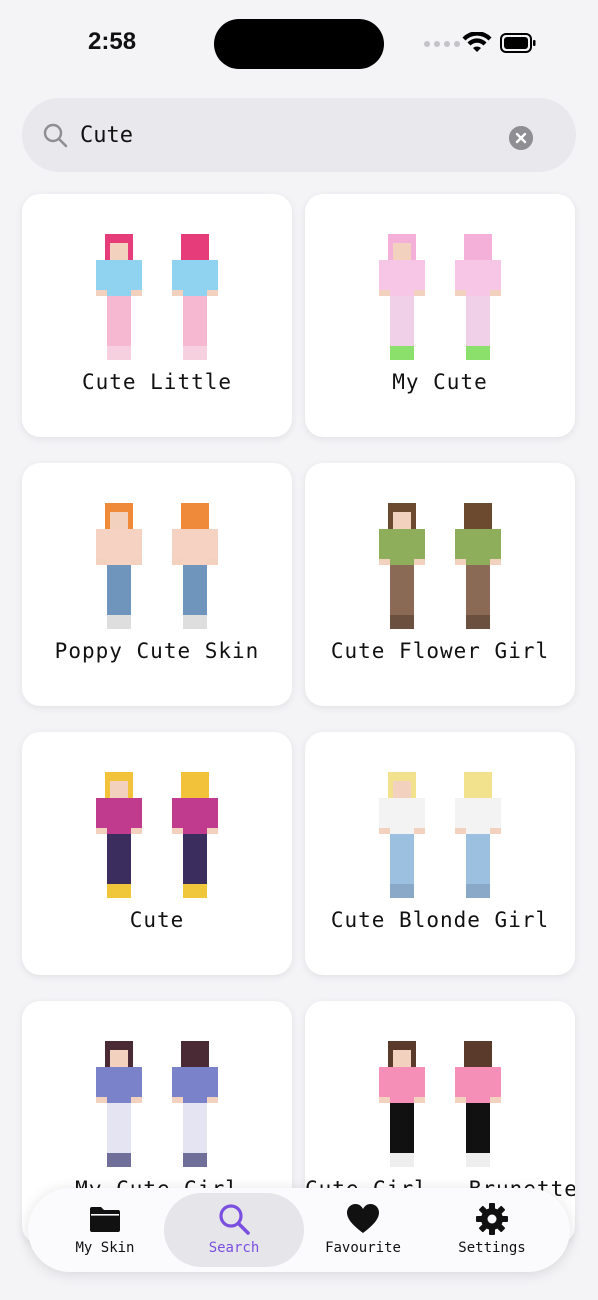 The width and height of the screenshot is (598, 1300). Describe the element at coordinates (440, 651) in the screenshot. I see `skin-card-title: Cute Flower Girl` at that location.